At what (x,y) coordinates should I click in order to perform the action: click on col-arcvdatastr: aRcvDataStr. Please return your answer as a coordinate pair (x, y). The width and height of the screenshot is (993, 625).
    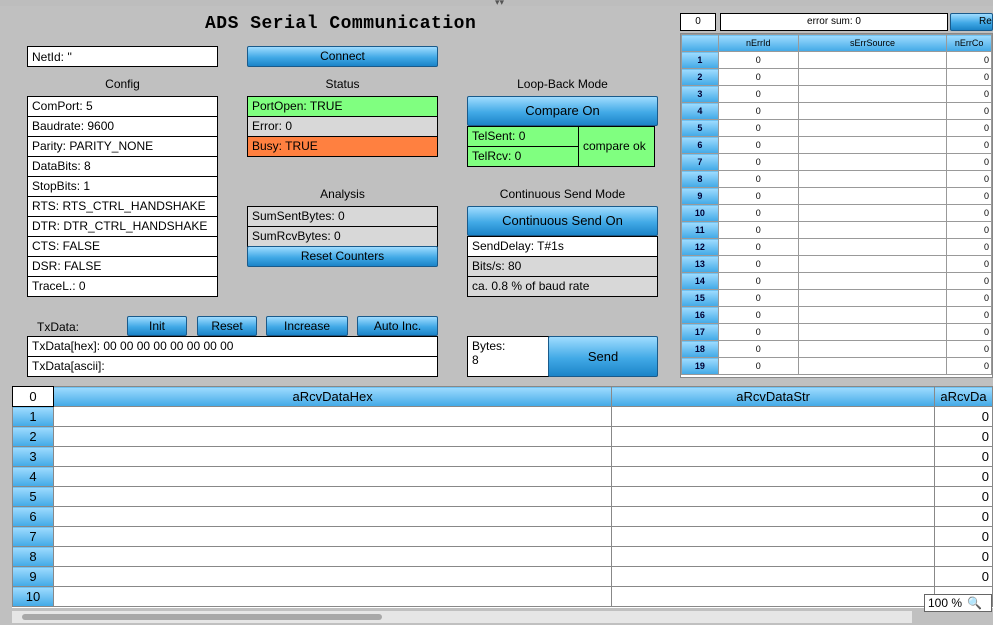
    Looking at the image, I should click on (773, 396).